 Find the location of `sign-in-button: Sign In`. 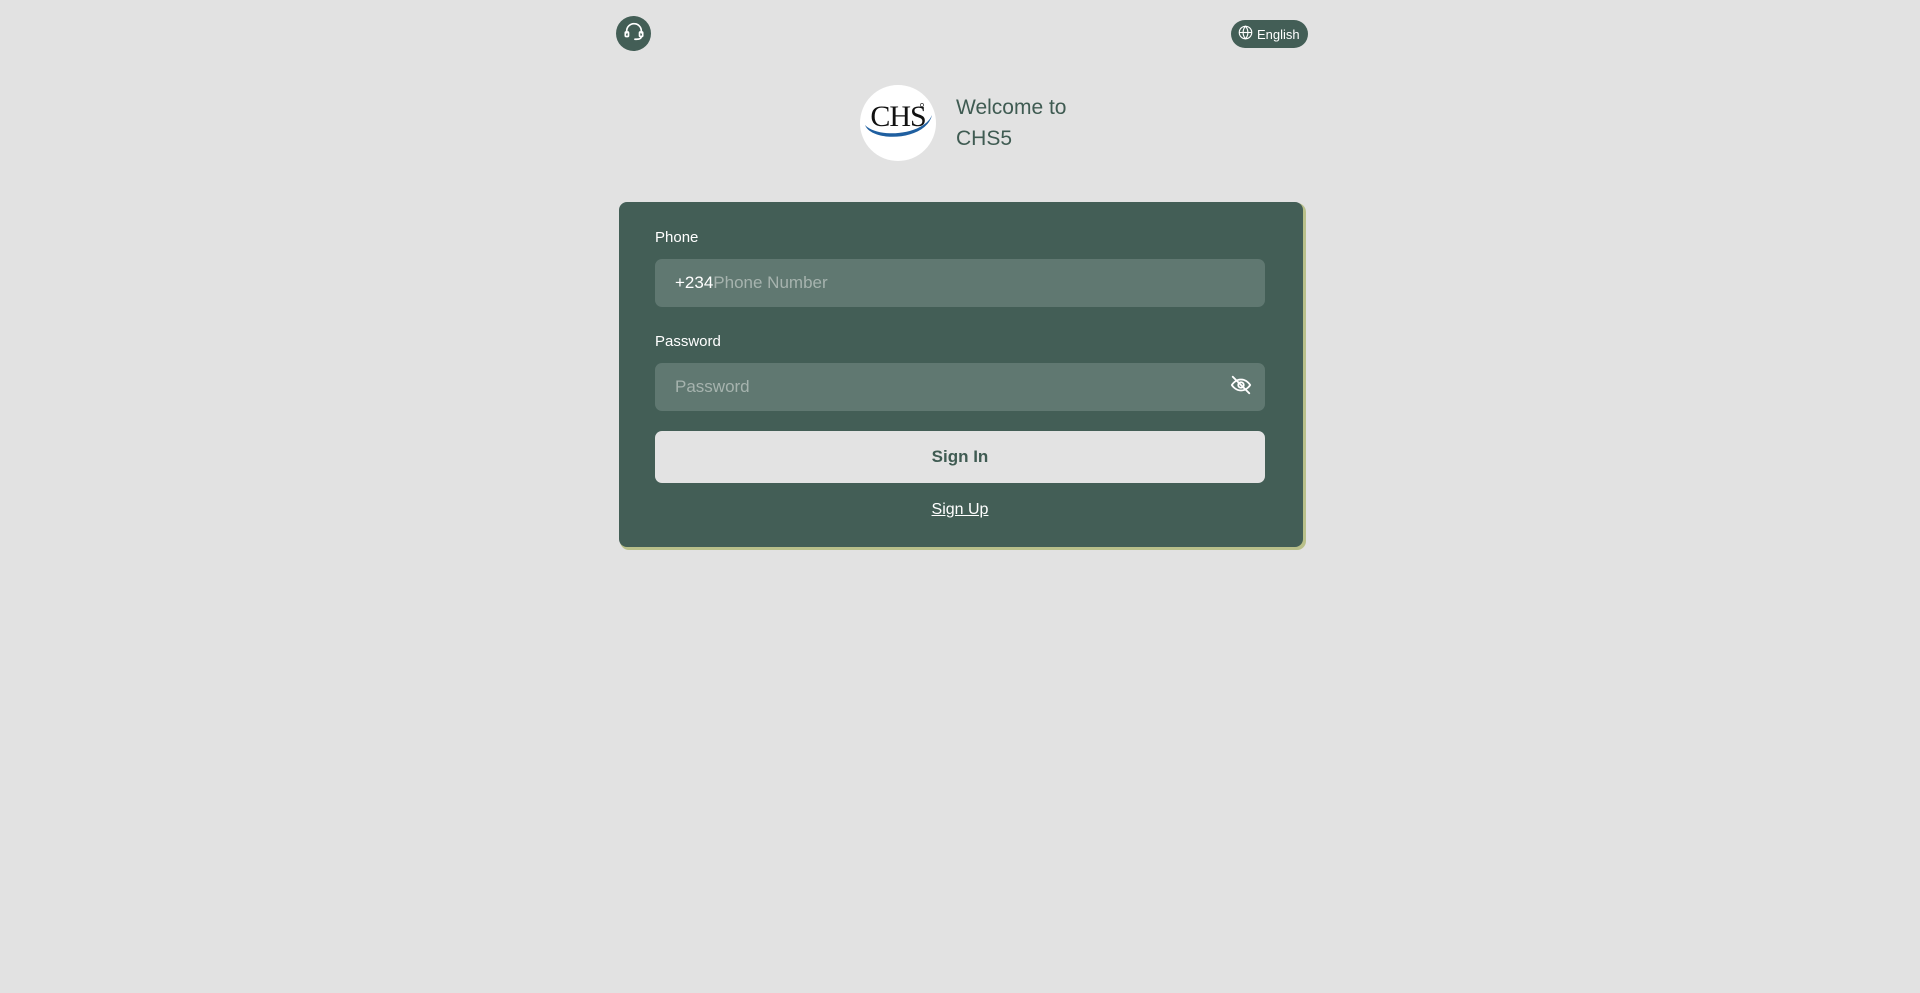

sign-in-button: Sign In is located at coordinates (960, 457).